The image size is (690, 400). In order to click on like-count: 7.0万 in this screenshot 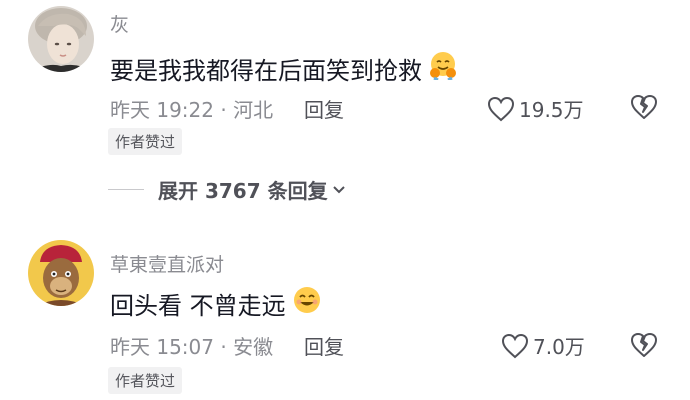, I will do `click(559, 347)`.